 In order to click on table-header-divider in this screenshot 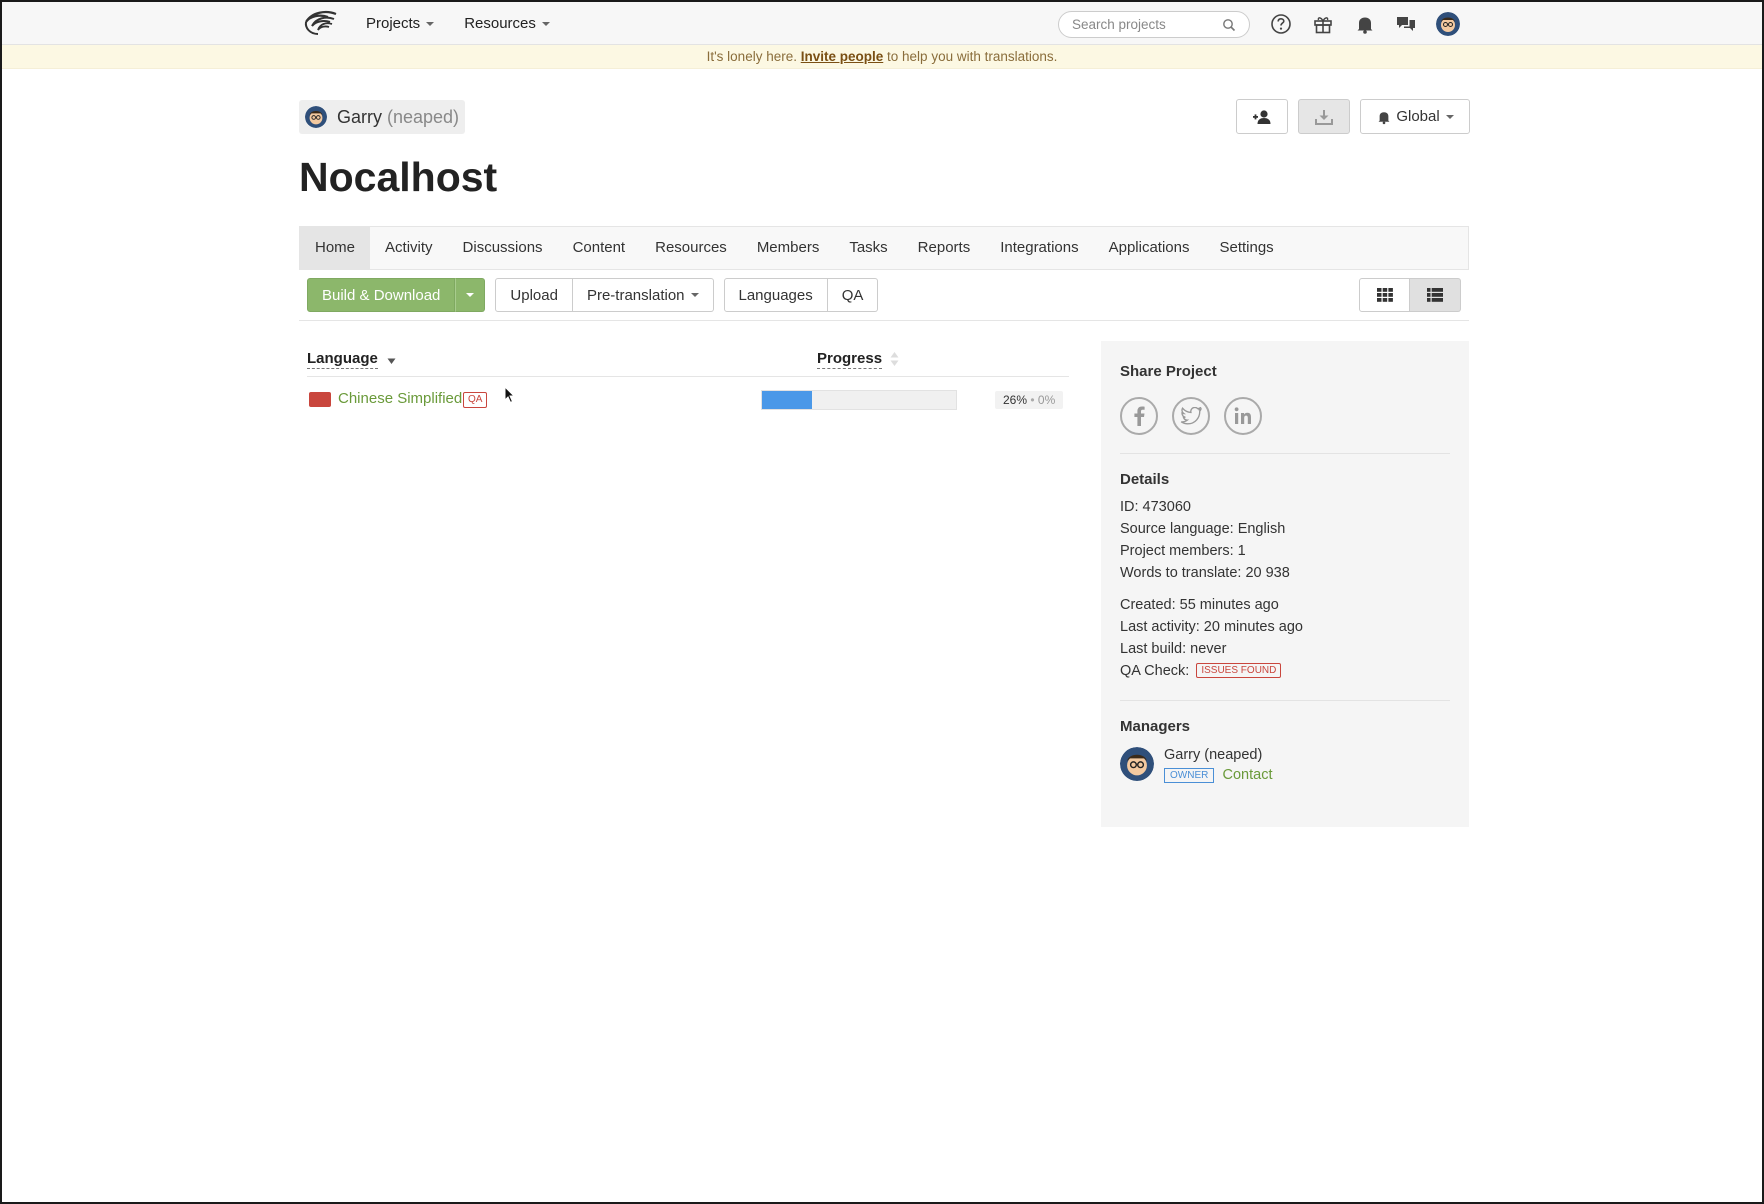, I will do `click(688, 376)`.